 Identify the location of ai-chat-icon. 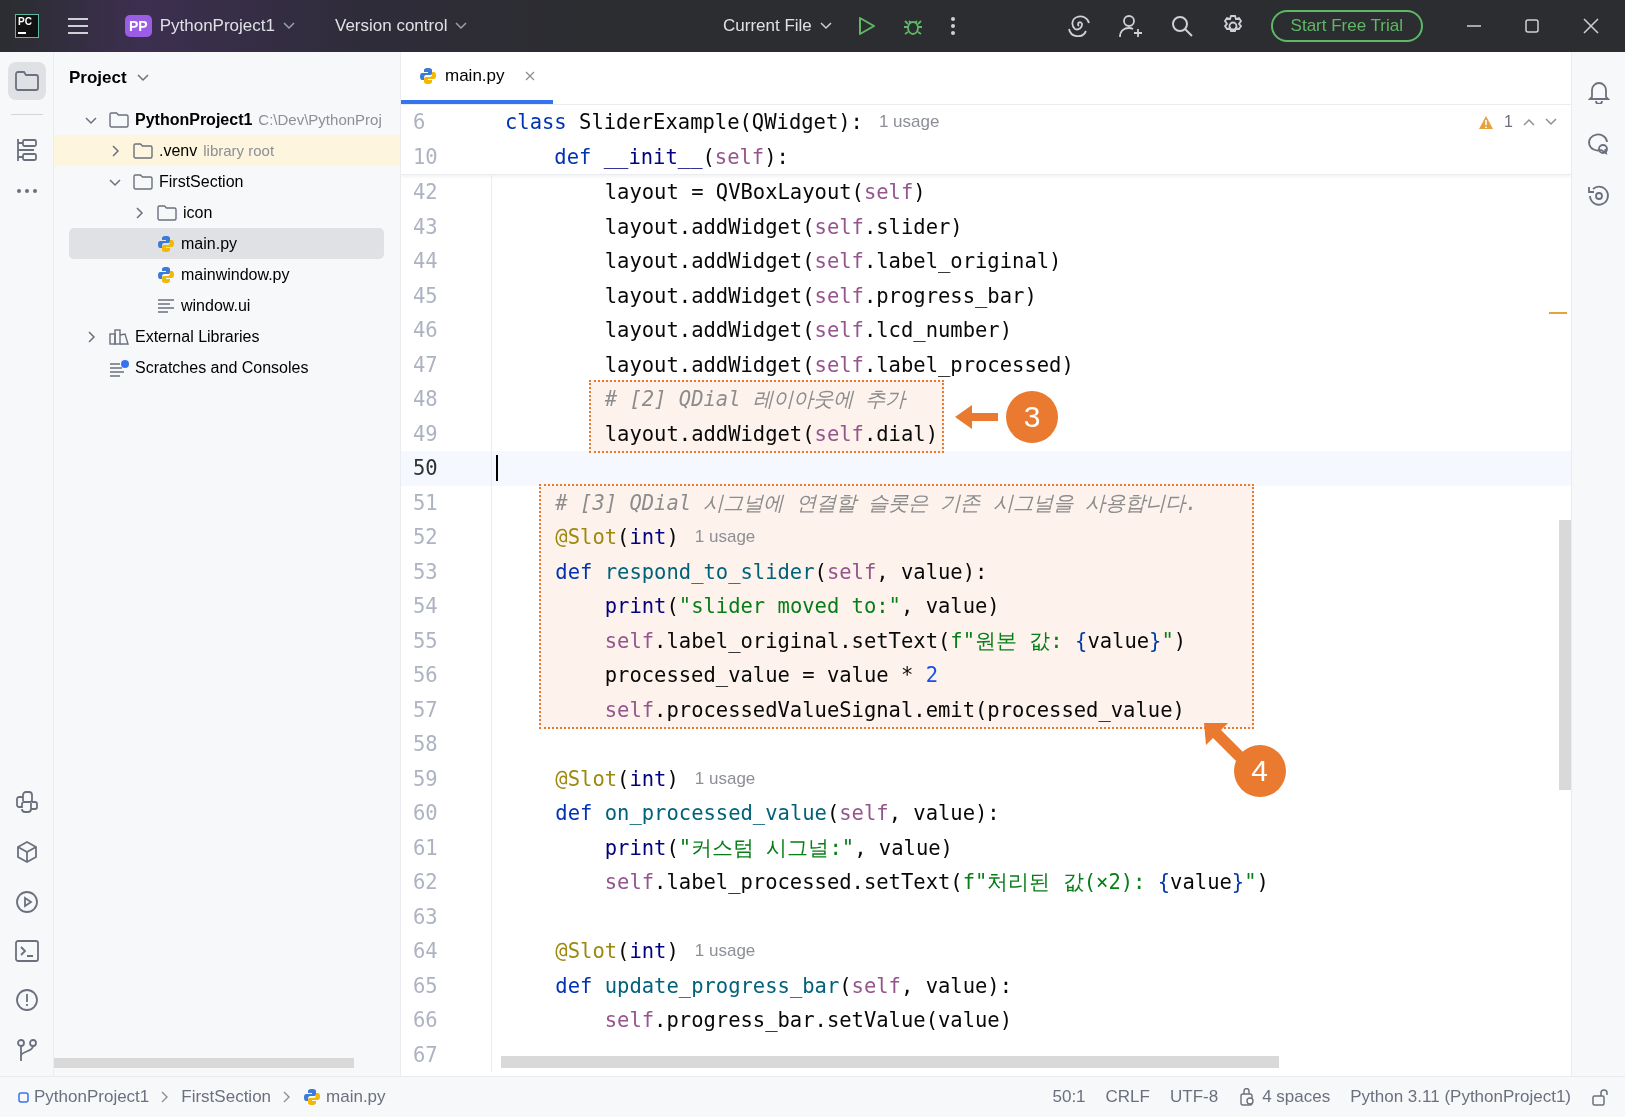
(1598, 144).